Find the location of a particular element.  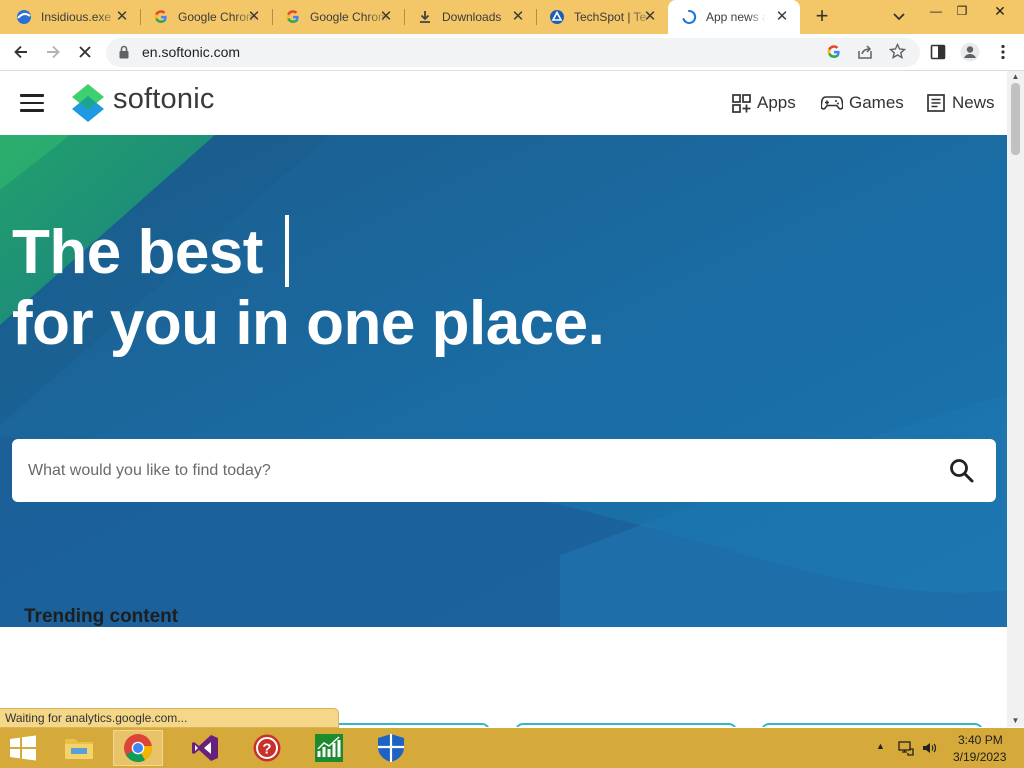

new-tab-button: + is located at coordinates (822, 16).